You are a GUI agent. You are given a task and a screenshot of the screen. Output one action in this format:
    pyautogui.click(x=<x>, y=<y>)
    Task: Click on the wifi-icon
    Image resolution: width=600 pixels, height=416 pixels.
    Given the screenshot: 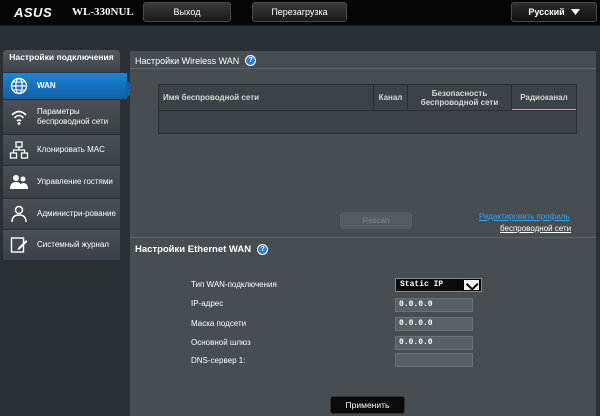 What is the action you would take?
    pyautogui.click(x=19, y=117)
    